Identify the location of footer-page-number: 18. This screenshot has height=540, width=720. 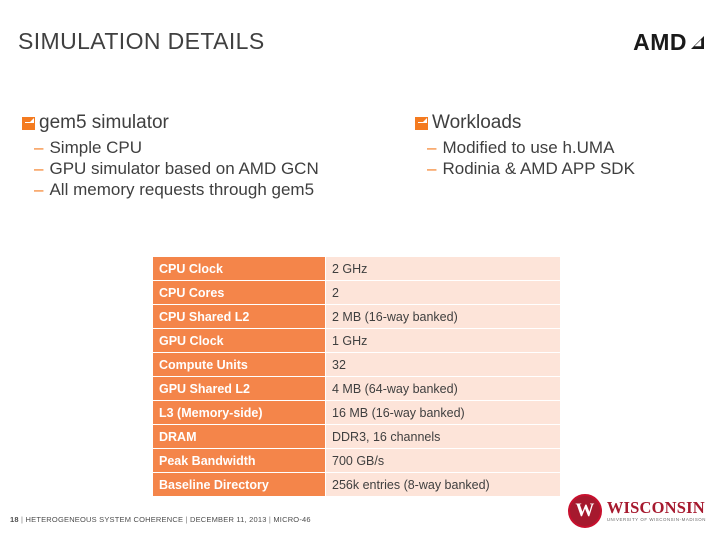
(14, 519).